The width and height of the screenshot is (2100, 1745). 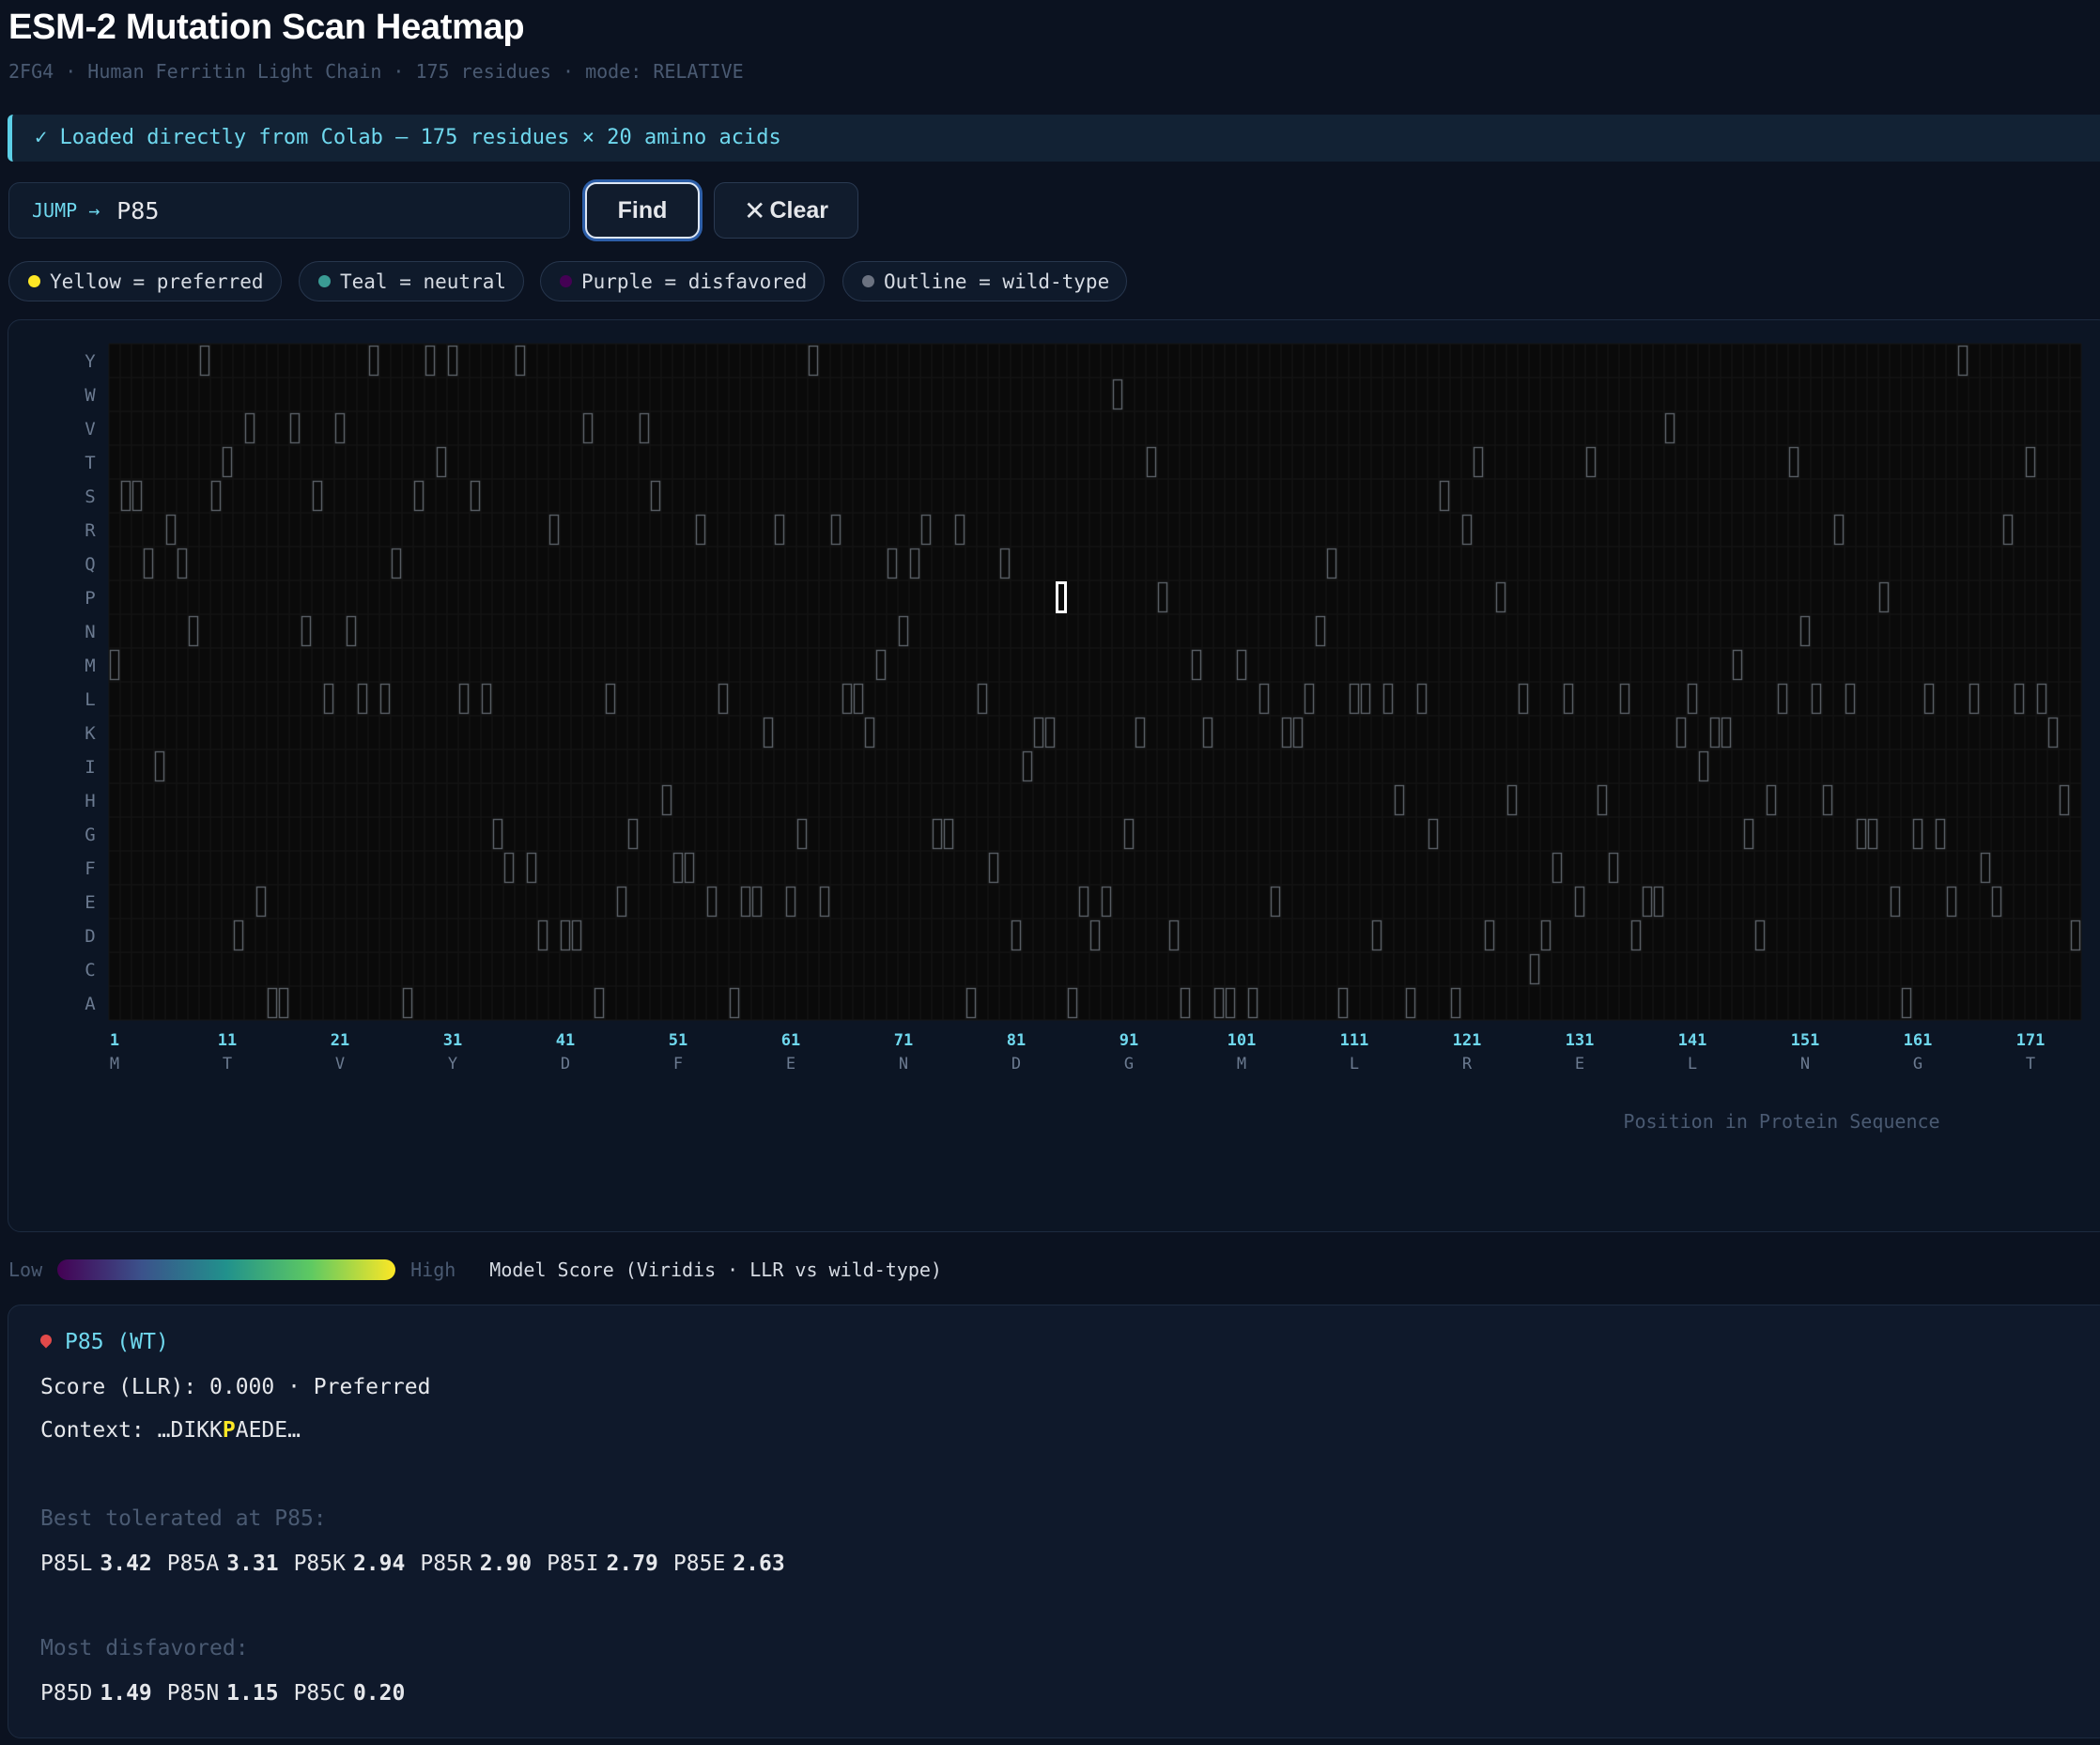 I want to click on detail-heading-text: P85 (WT), so click(x=117, y=1342).